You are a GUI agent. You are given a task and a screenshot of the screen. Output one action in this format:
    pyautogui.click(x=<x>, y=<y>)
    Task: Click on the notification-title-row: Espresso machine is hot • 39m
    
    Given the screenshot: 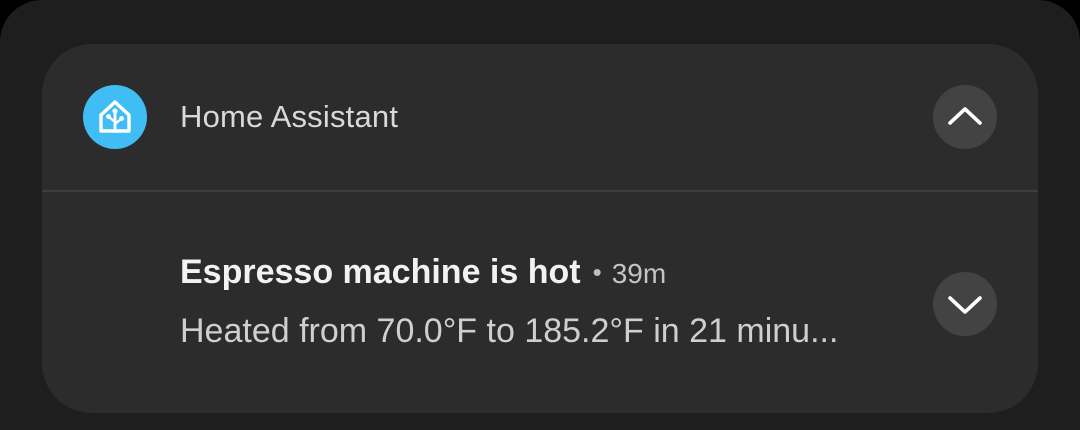 What is the action you would take?
    pyautogui.click(x=423, y=272)
    